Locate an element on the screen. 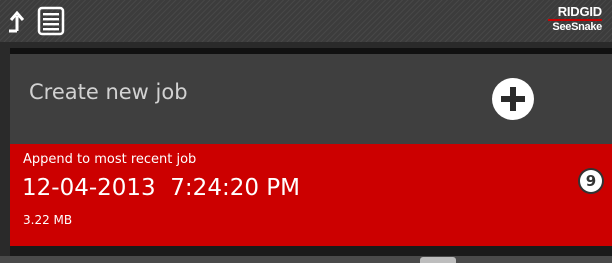 The image size is (612, 263). bottom-scroll-handle is located at coordinates (438, 260).